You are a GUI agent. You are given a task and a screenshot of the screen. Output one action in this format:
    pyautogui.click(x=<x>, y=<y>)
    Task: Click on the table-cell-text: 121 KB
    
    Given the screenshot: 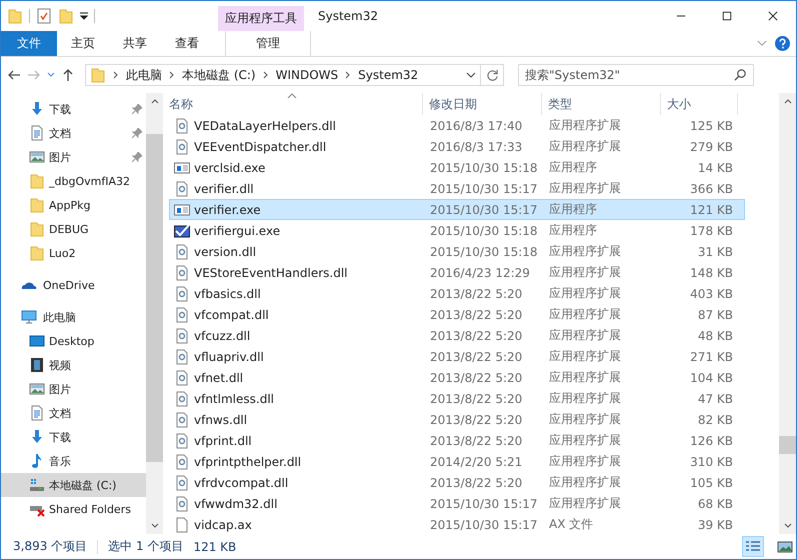 What is the action you would take?
    pyautogui.click(x=711, y=209)
    